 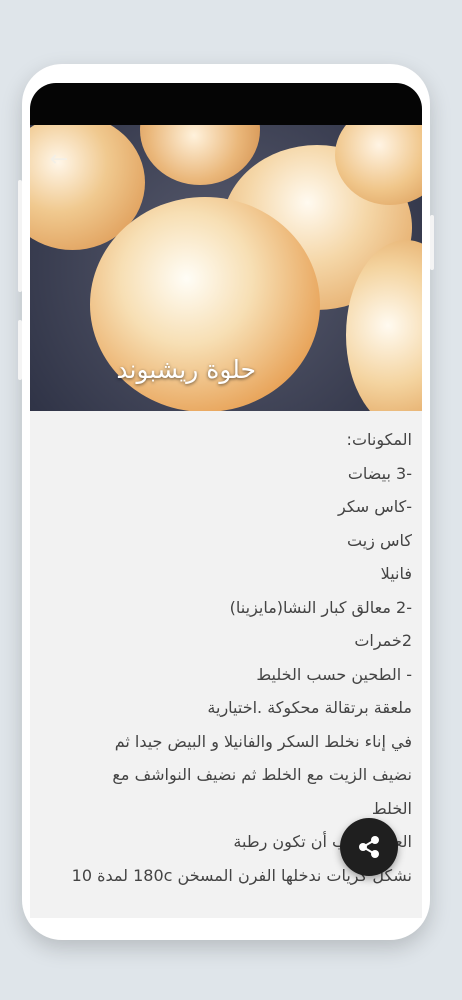 I want to click on arrow-left-icon: ←, so click(x=59, y=159).